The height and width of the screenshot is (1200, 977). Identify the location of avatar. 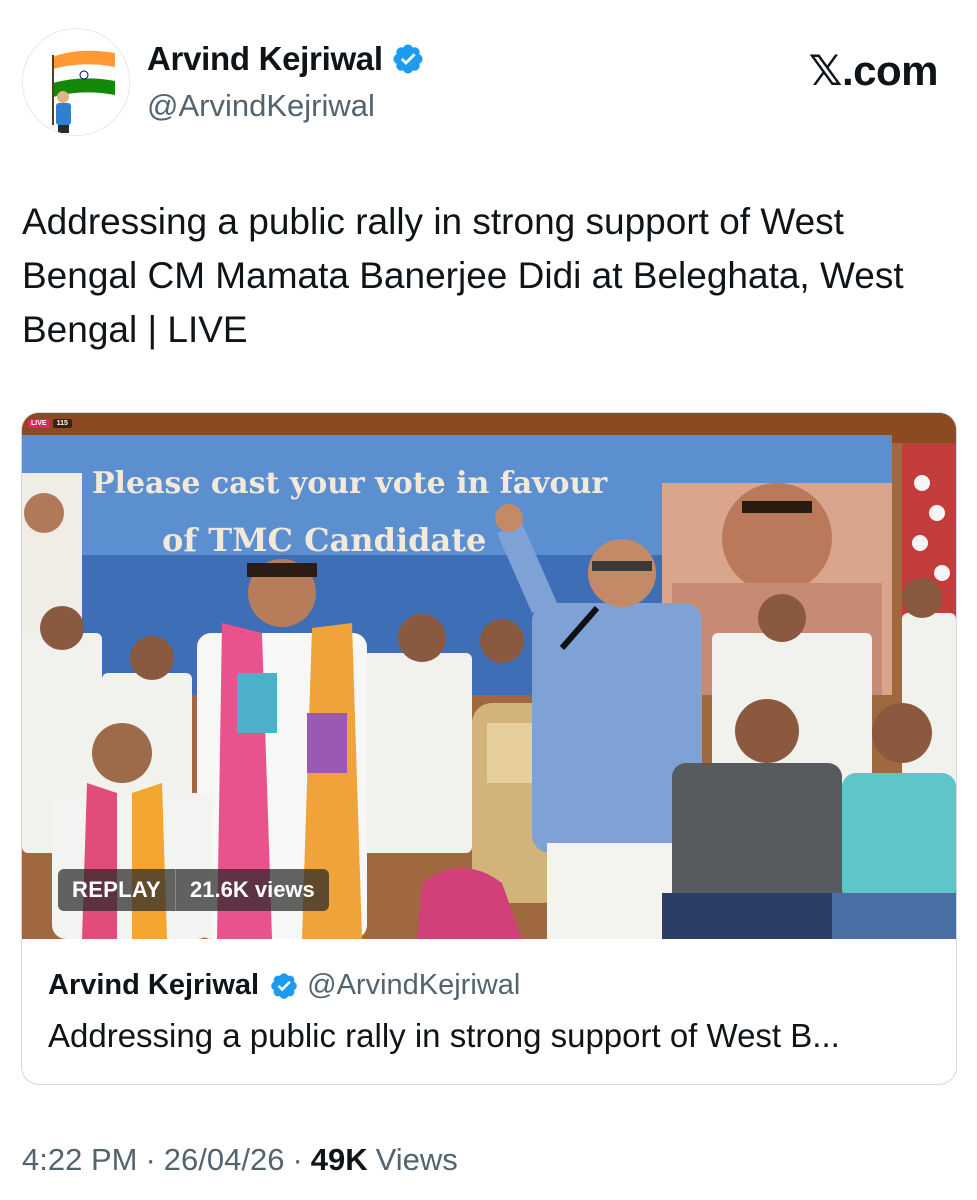
(76, 82).